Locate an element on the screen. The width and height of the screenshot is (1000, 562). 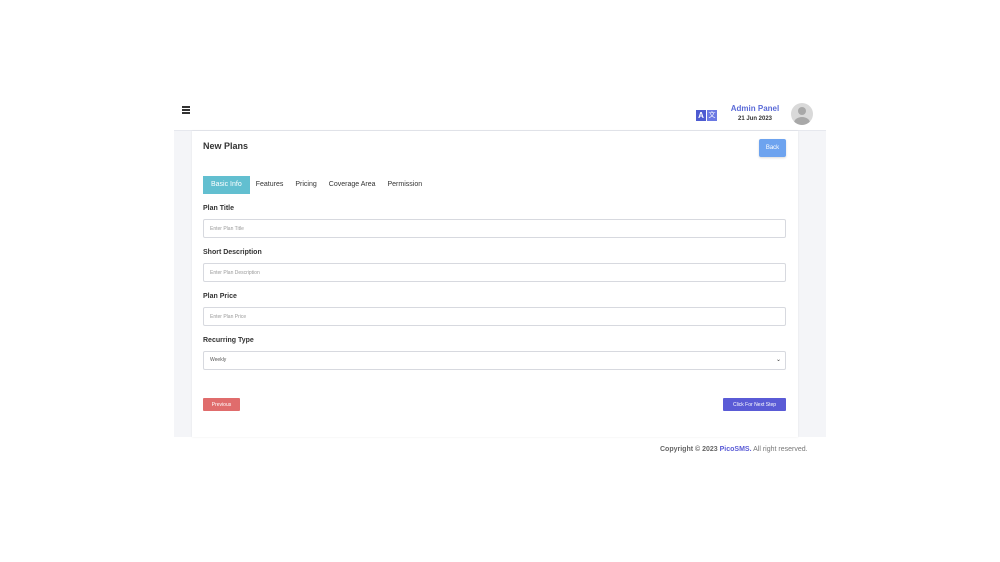
plan-title-label: Plan Title is located at coordinates (218, 208).